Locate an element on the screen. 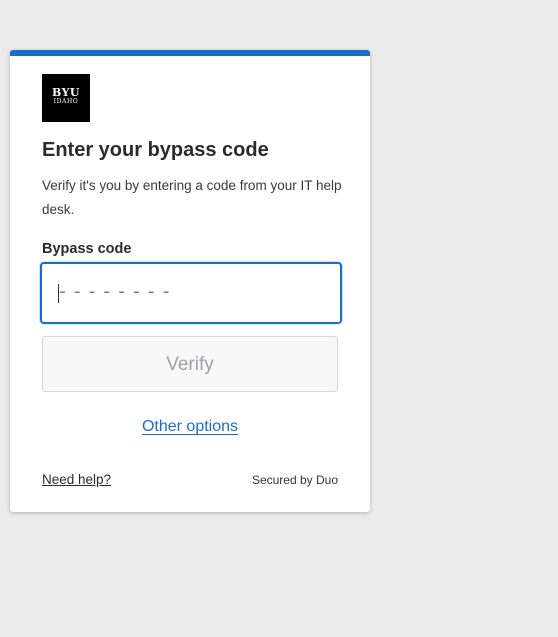 The image size is (558, 637). byu-idaho-logo: BYU IDAHO is located at coordinates (66, 98).